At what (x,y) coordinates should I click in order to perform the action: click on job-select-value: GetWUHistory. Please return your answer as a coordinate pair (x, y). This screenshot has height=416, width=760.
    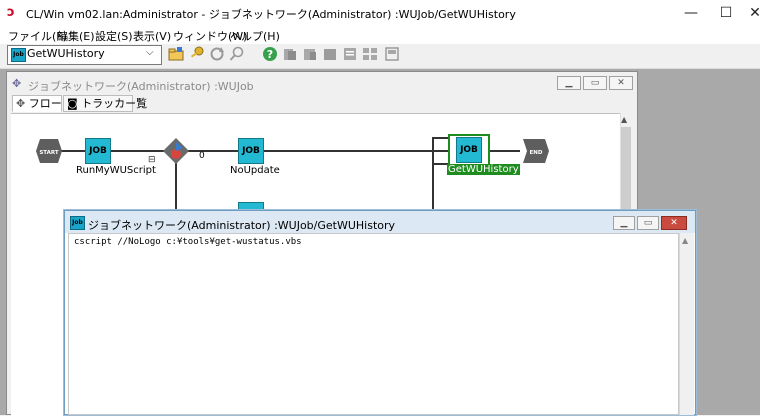
    Looking at the image, I should click on (66, 53).